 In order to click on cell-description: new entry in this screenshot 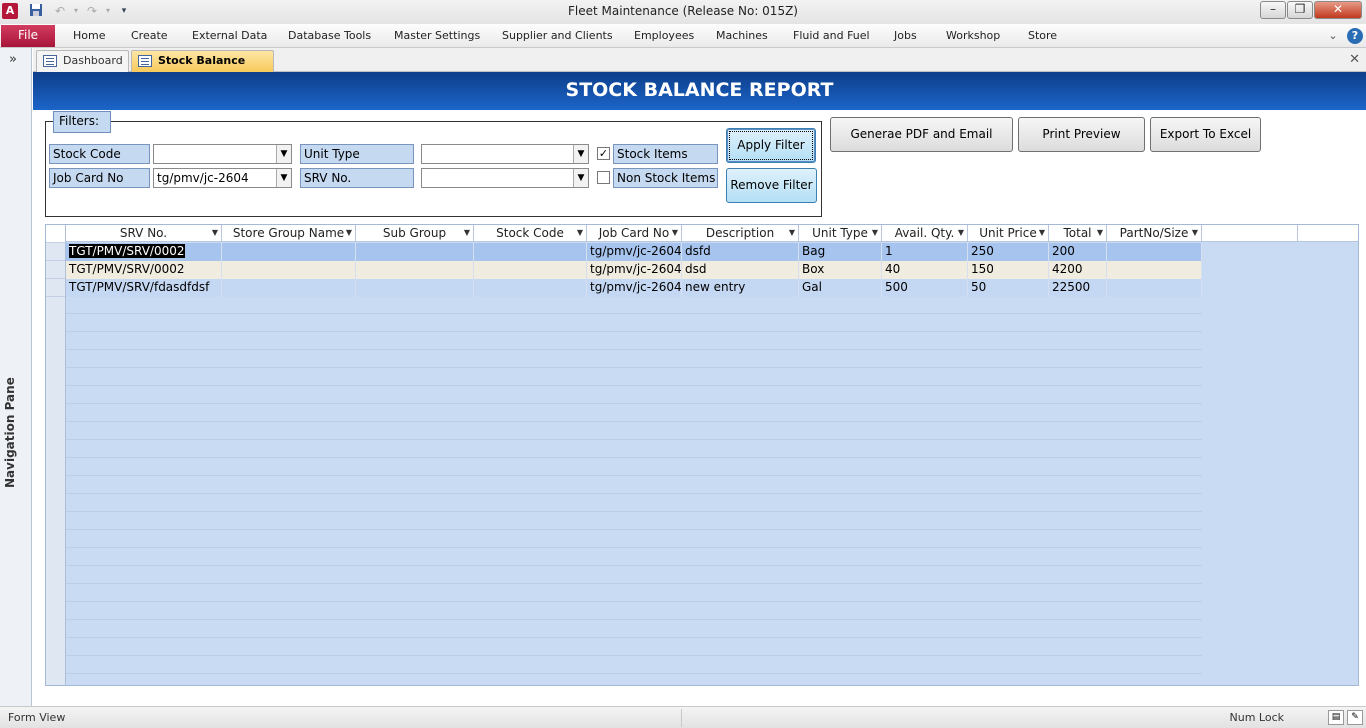, I will do `click(740, 288)`.